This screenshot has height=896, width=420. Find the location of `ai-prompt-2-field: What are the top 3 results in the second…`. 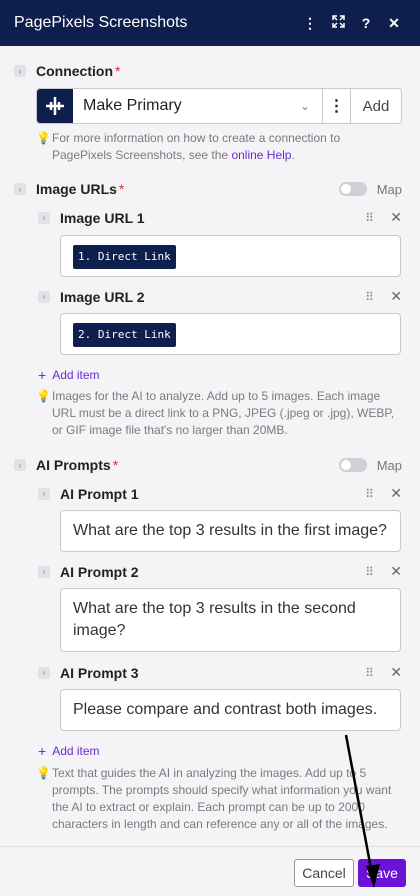

ai-prompt-2-field: What are the top 3 results in the second… is located at coordinates (230, 620).